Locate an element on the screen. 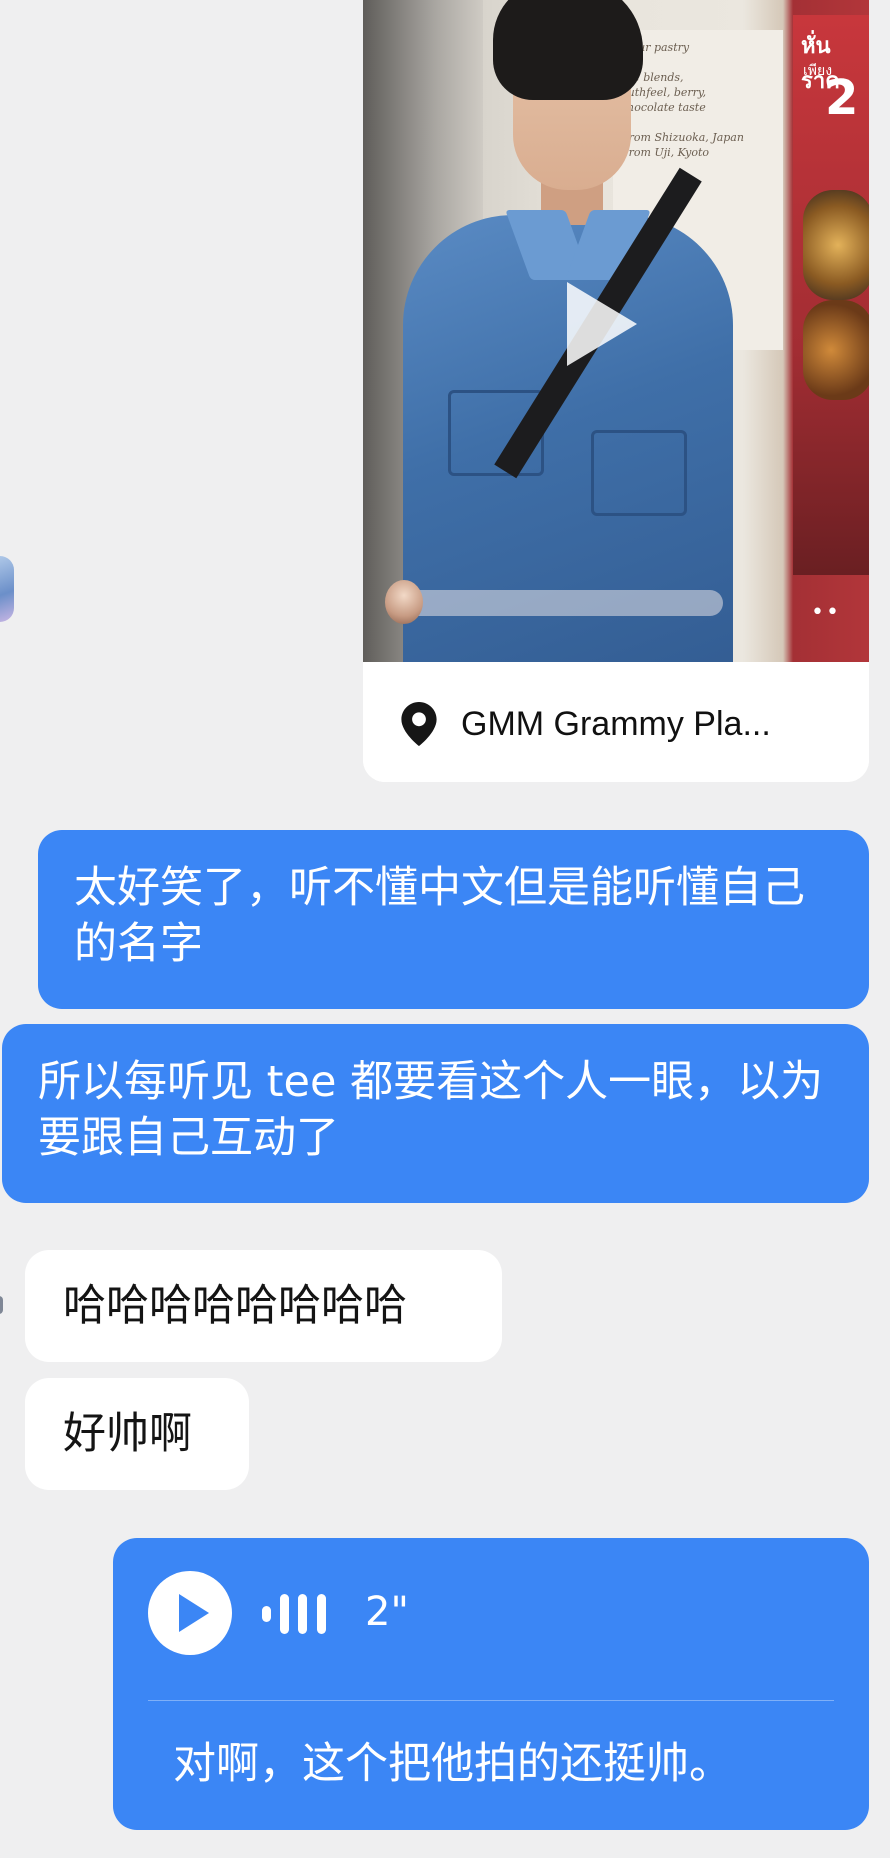 The width and height of the screenshot is (890, 1858). outgoing-message-bubble: 太好笑了，听不懂中文但是能听懂自己的名字 is located at coordinates (453, 919).